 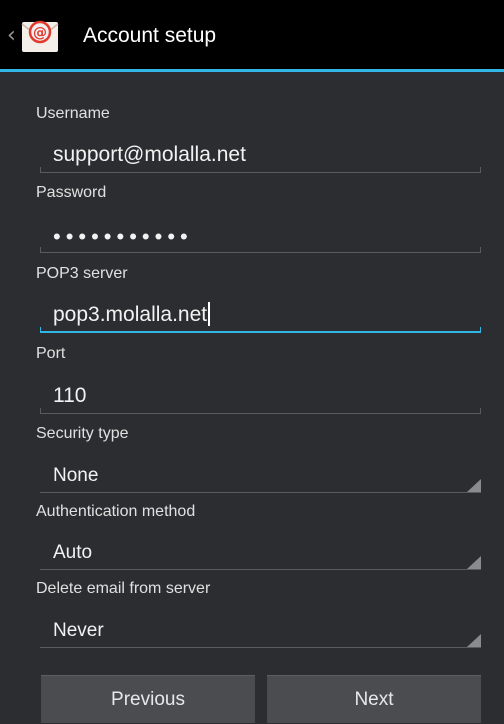 I want to click on username-label: Username, so click(x=73, y=113).